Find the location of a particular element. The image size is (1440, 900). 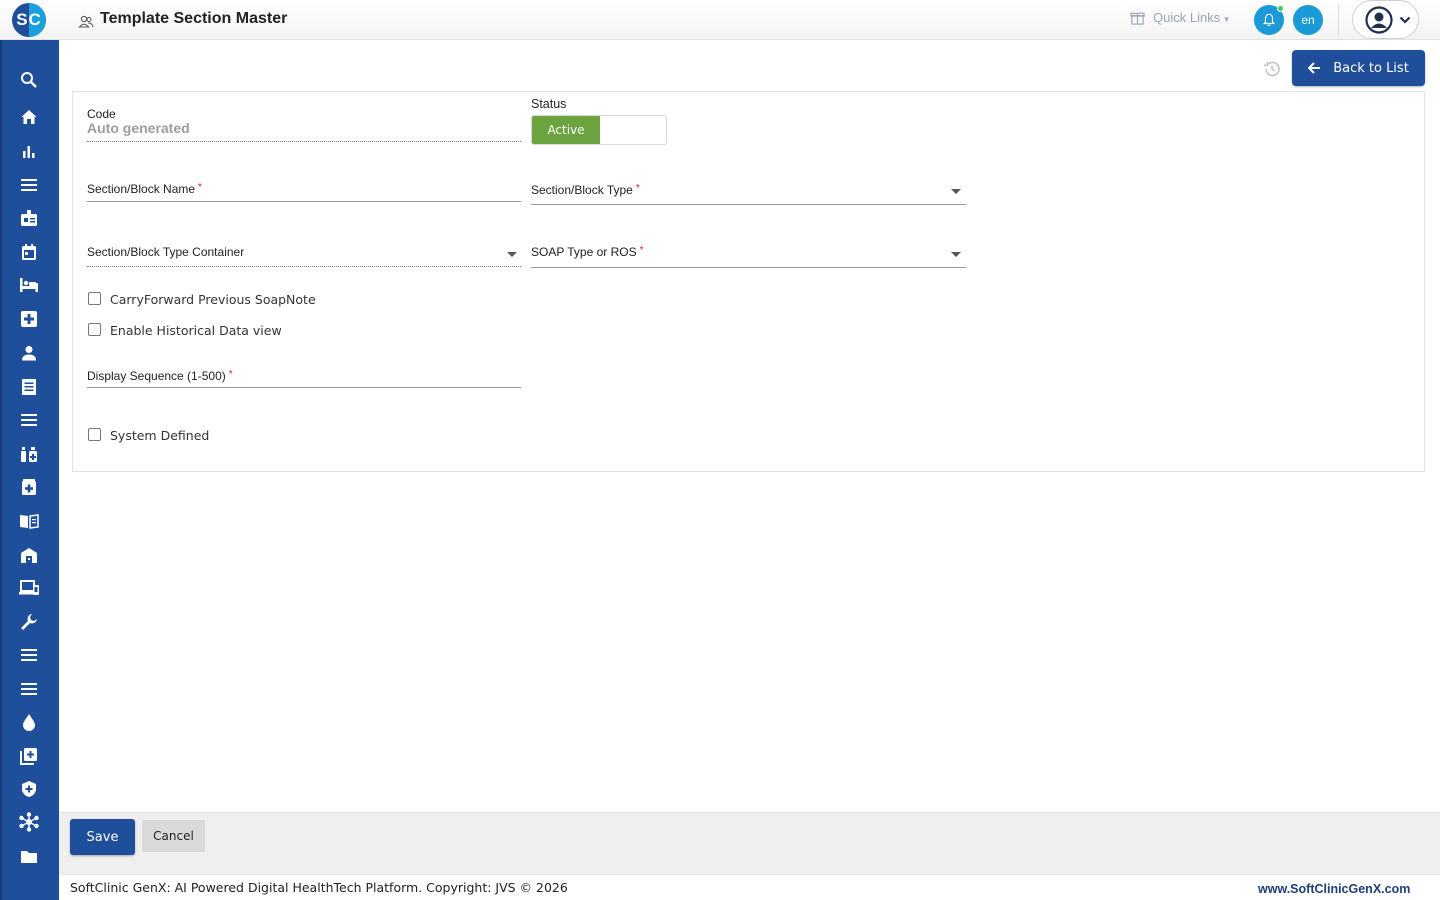

history-icon is located at coordinates (1272, 69).